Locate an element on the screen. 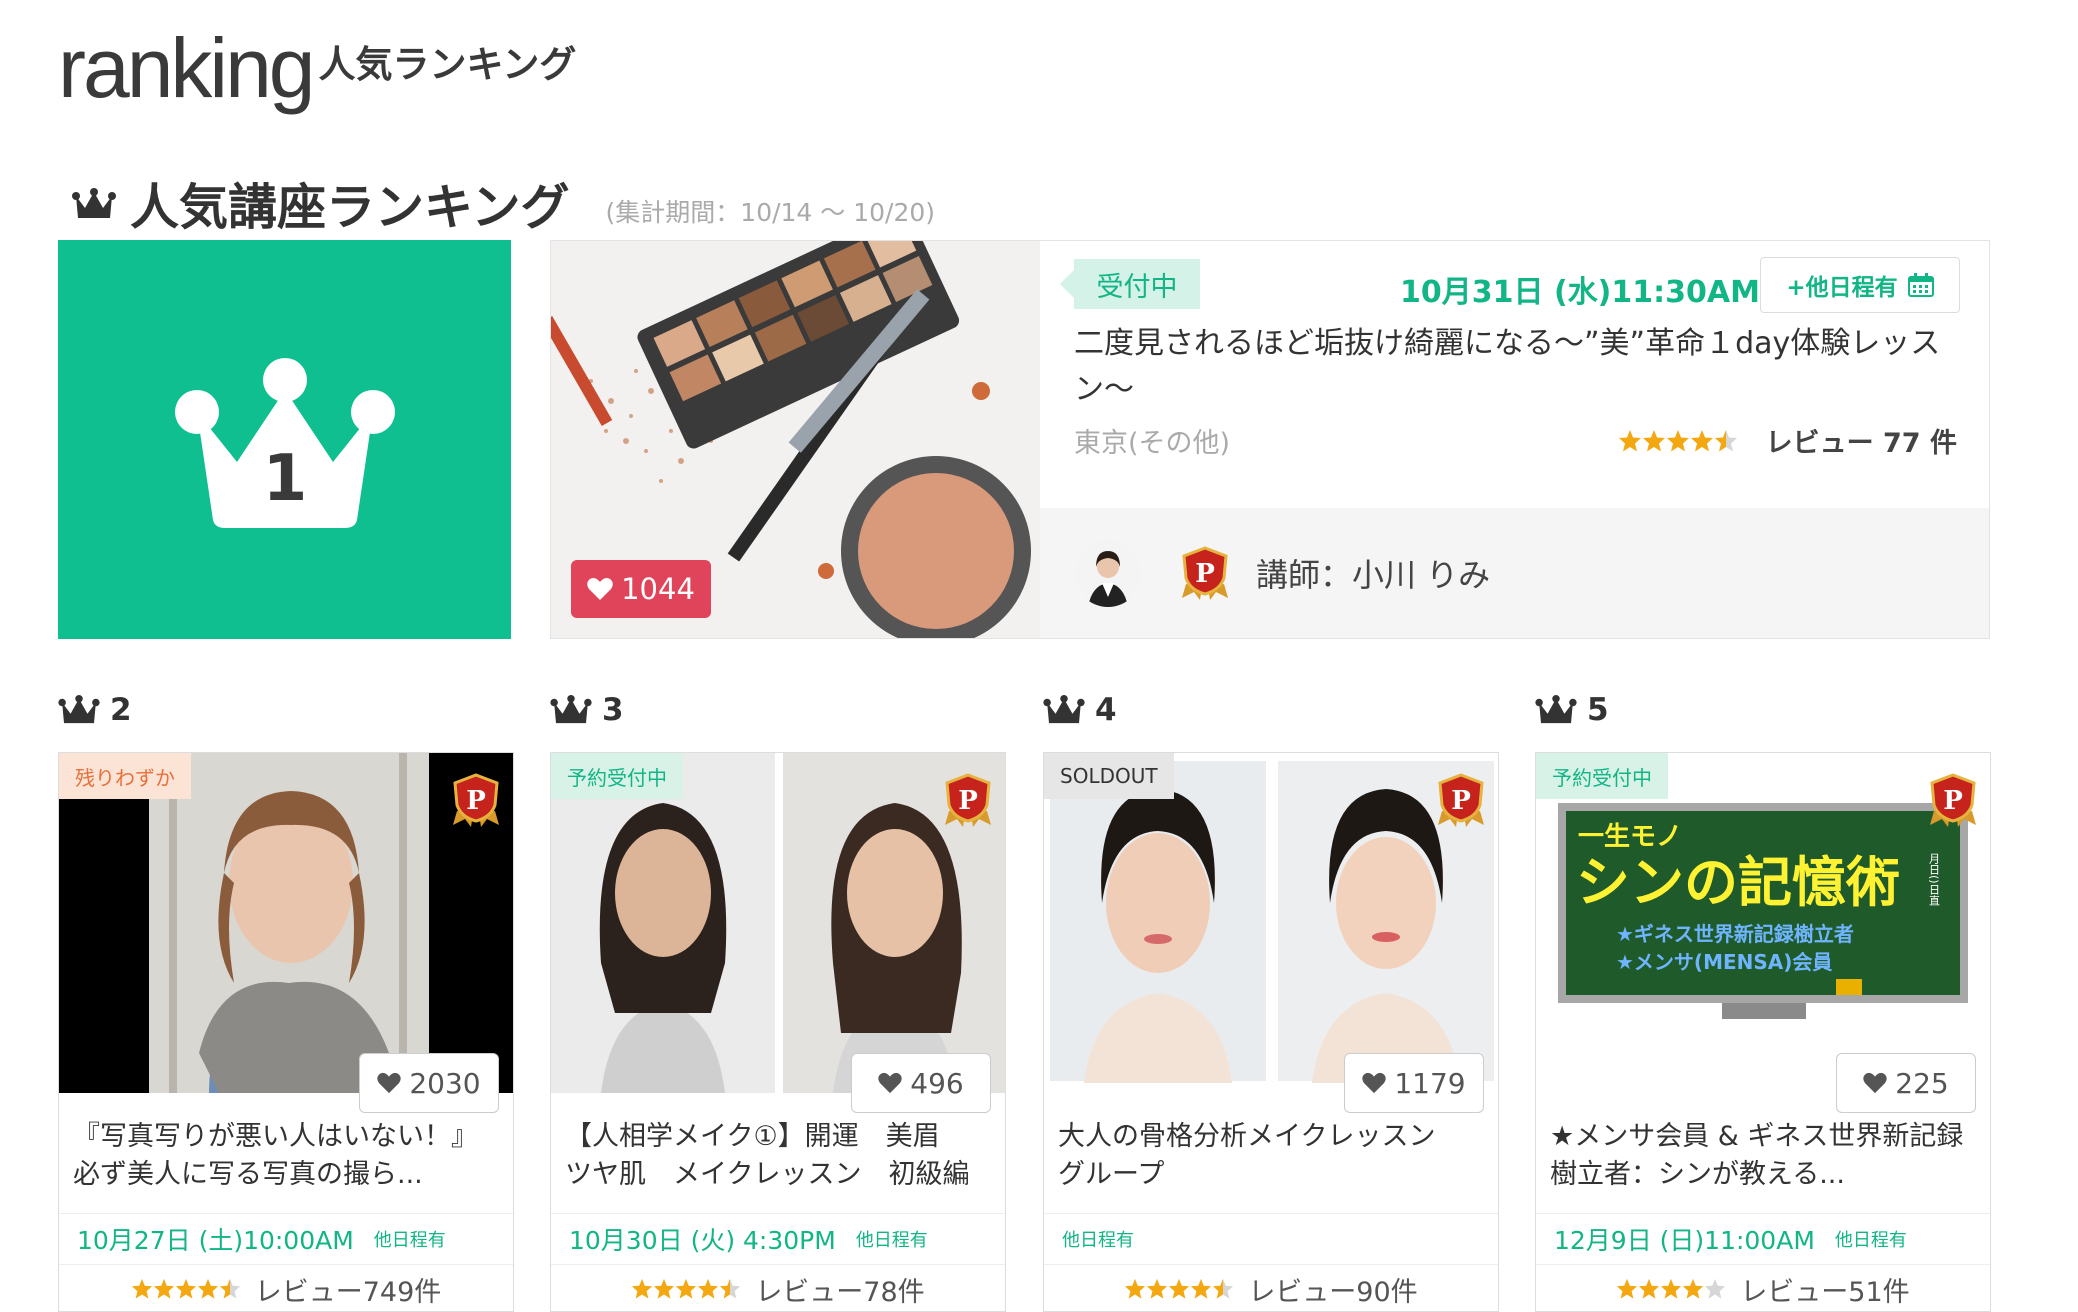  instructor-avatar is located at coordinates (1108, 573).